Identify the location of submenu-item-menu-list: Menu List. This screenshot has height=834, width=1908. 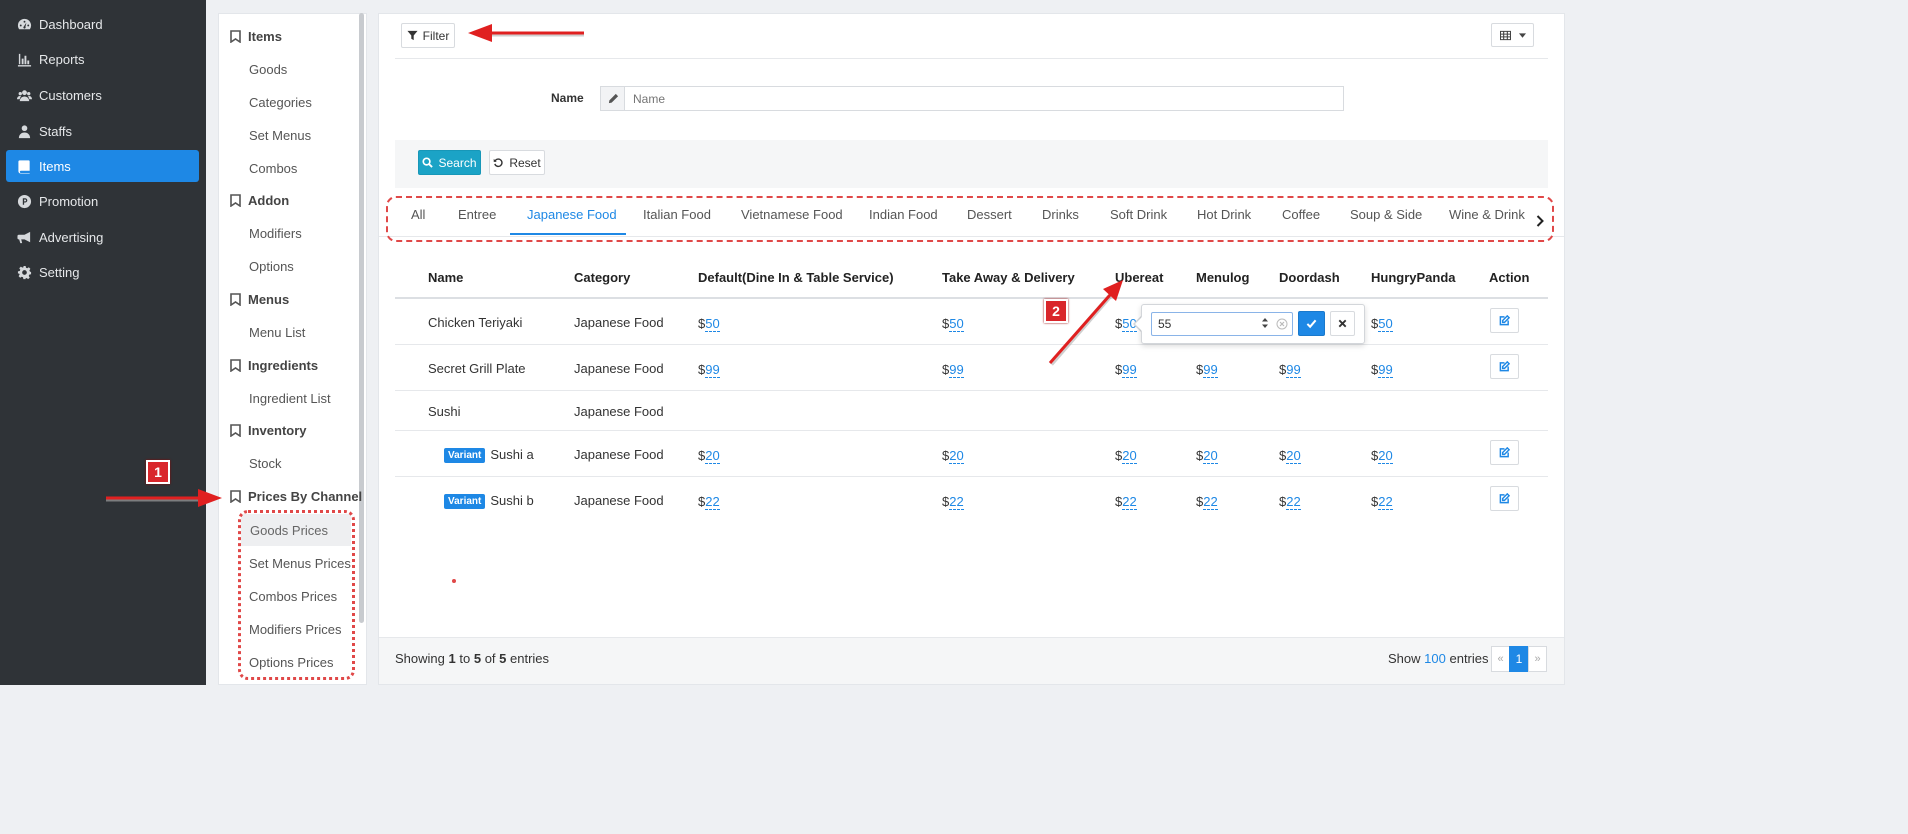
(277, 332).